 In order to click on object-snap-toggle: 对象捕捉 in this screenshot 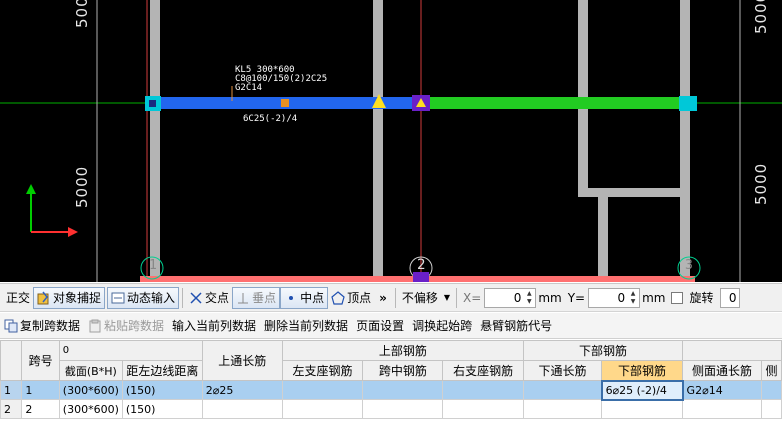, I will do `click(69, 297)`.